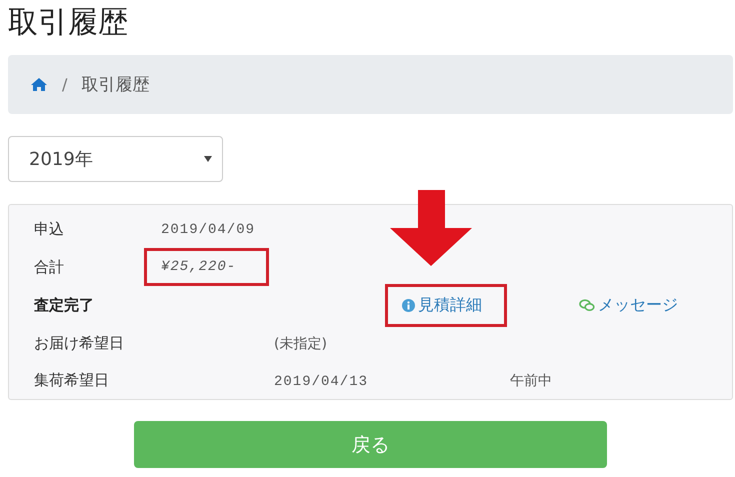 The height and width of the screenshot is (477, 735). What do you see at coordinates (68, 23) in the screenshot?
I see `page-title: 取引履歴` at bounding box center [68, 23].